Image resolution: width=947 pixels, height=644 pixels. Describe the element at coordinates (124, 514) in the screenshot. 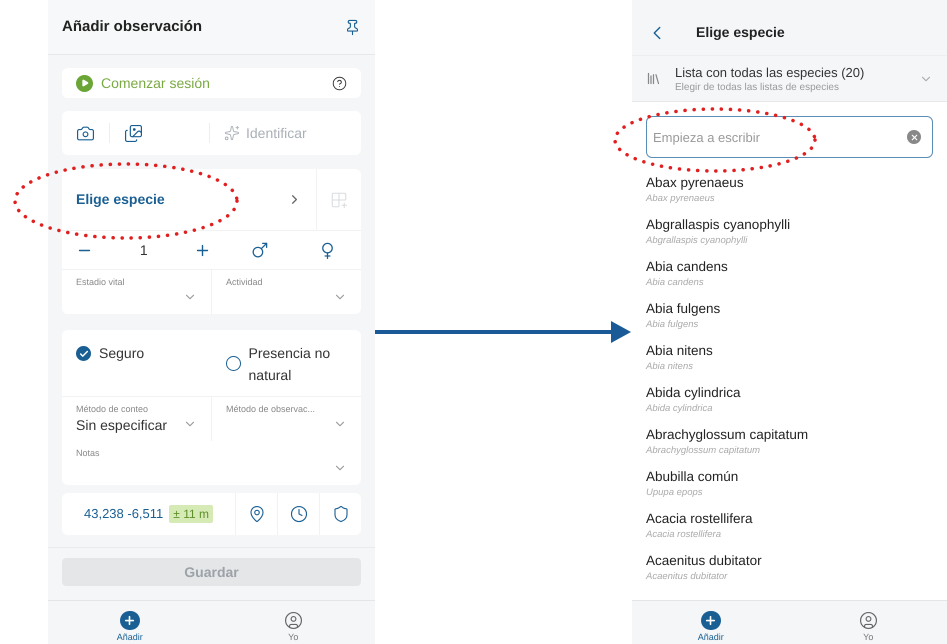

I see `coordinates: 43,238 -6,511` at that location.